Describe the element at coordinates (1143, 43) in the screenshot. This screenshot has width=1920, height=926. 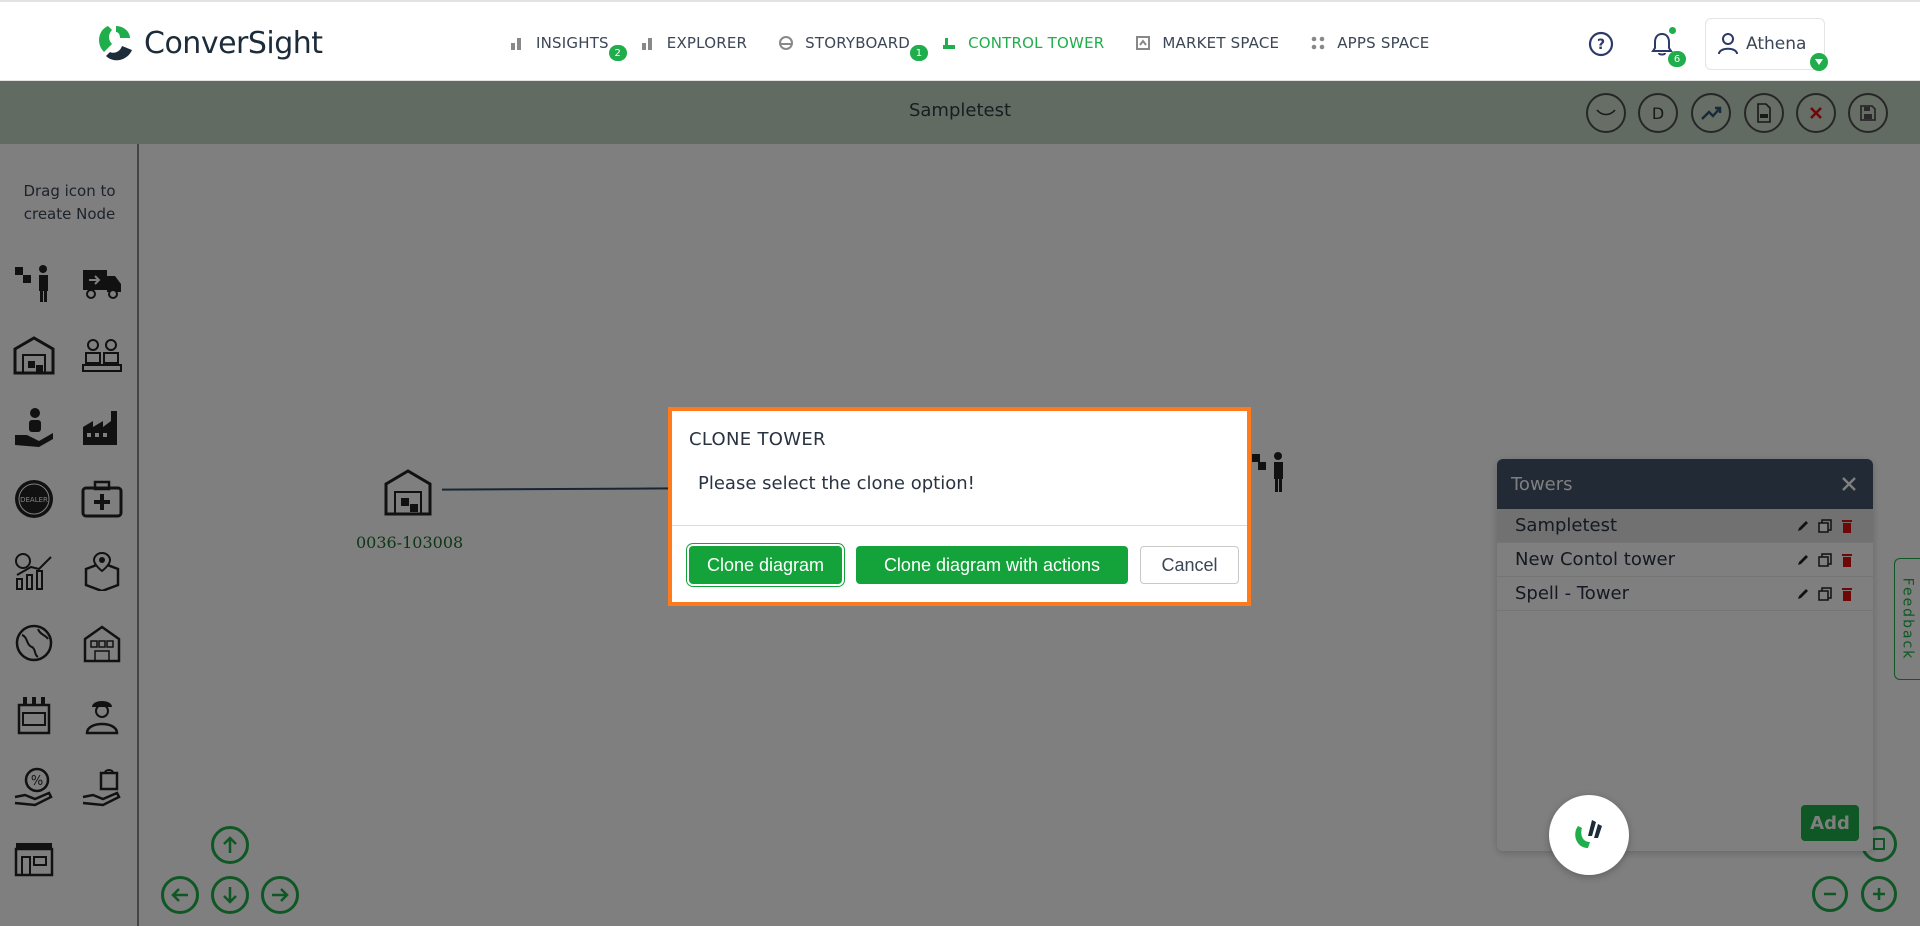
I see `market-icon` at that location.